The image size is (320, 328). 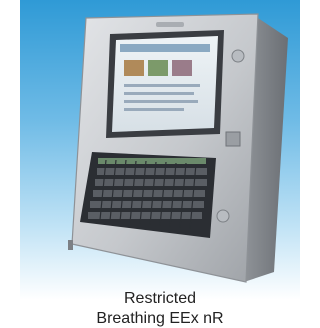 I want to click on screen-header-bar, so click(x=165, y=48).